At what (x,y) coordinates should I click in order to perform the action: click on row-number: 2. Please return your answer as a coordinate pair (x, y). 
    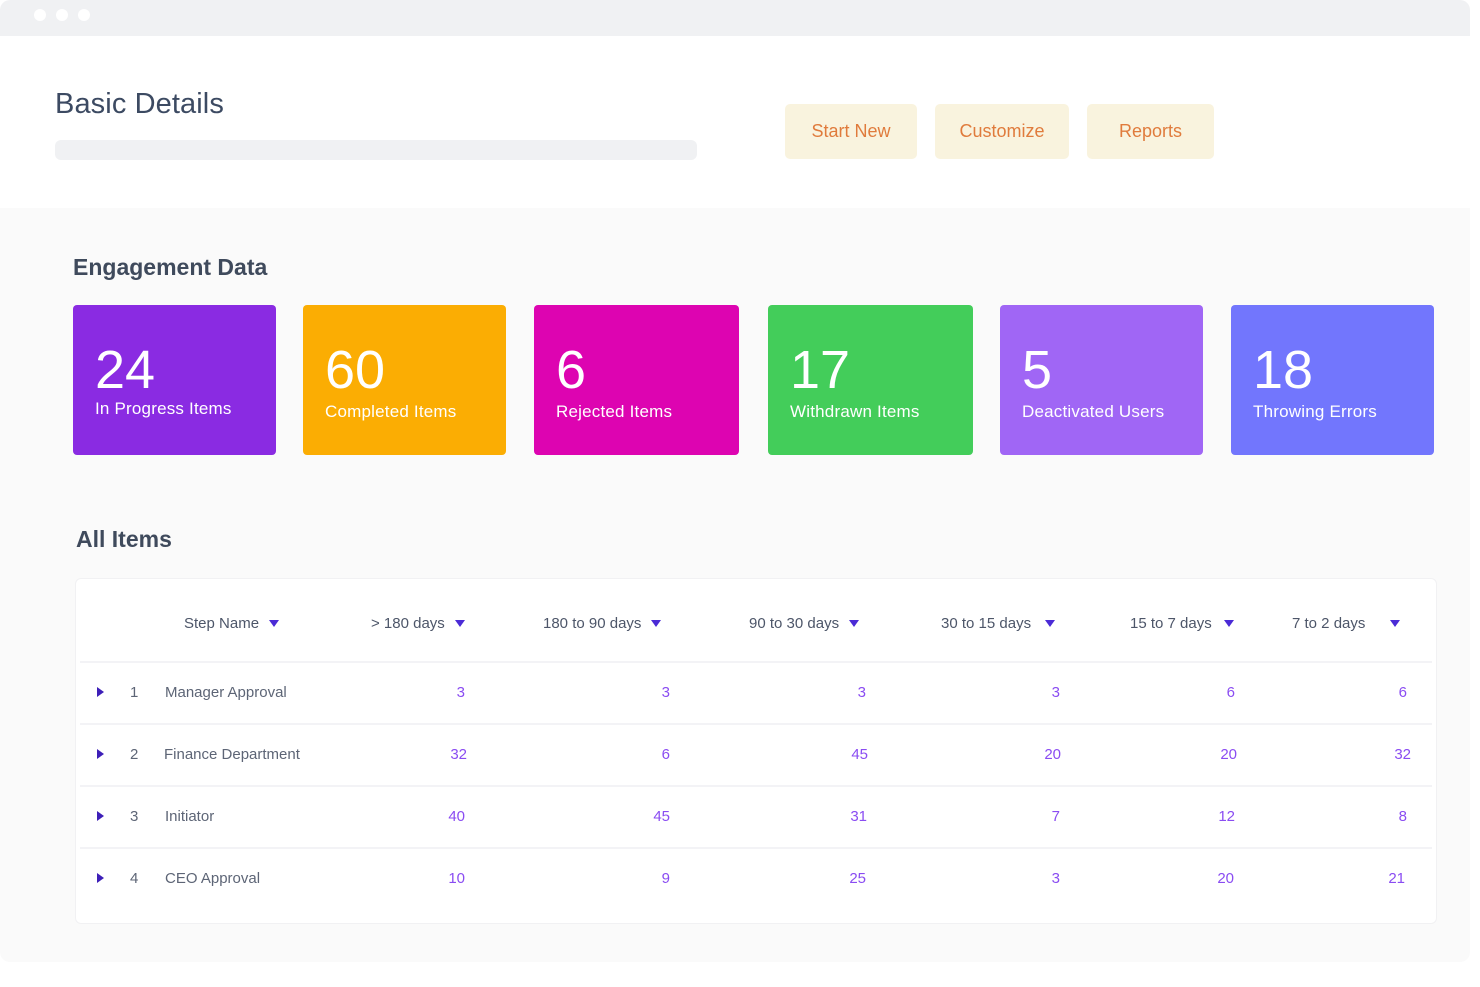
    Looking at the image, I should click on (134, 754).